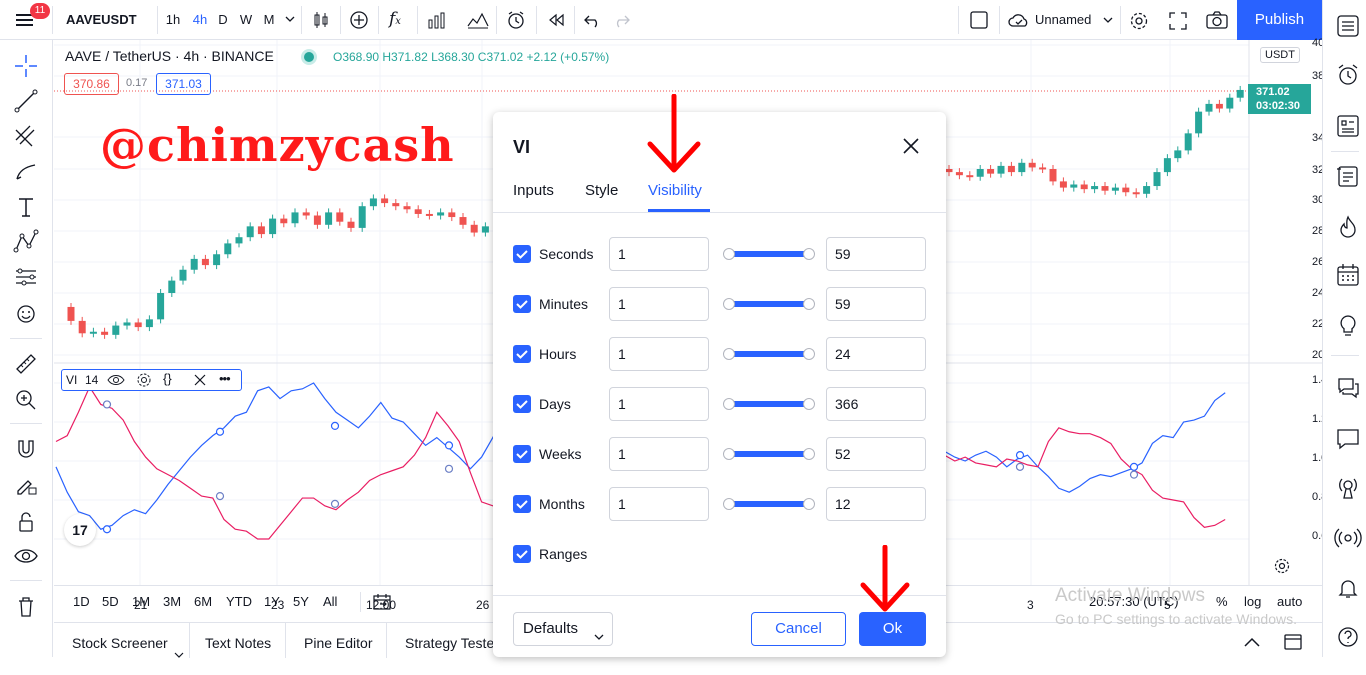  I want to click on indicator-legend: VI 14 {} •••, so click(151, 380).